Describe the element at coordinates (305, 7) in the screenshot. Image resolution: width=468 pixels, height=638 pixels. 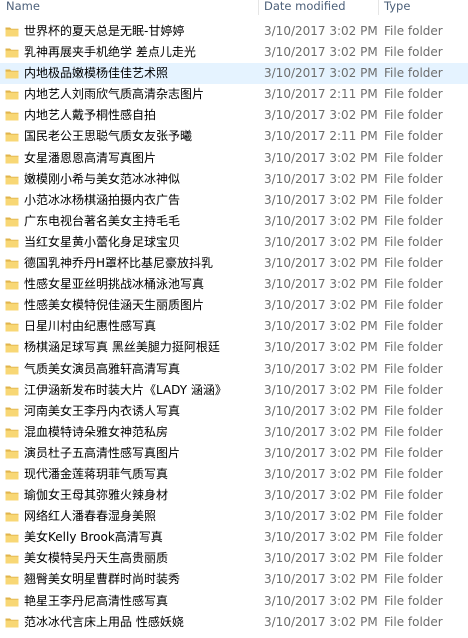
I see `column-header-date-modified: Date modified` at that location.